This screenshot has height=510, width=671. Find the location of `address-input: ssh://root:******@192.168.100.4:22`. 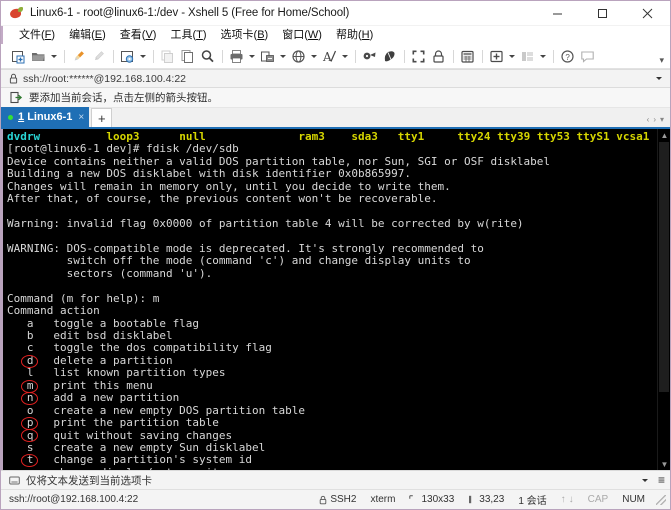

address-input: ssh://root:******@192.168.100.4:22 is located at coordinates (104, 79).